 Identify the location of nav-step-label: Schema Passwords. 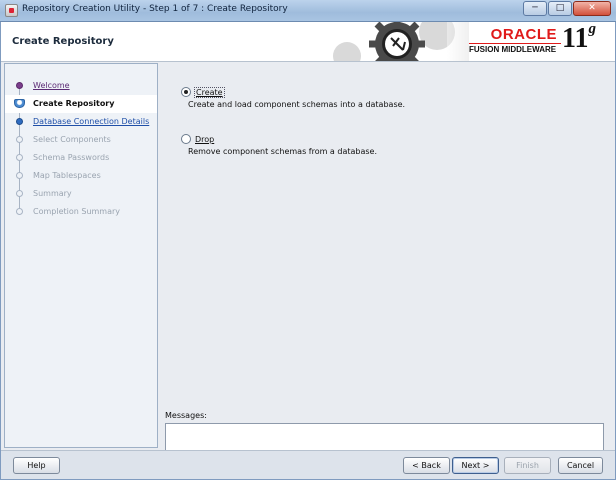
(71, 157).